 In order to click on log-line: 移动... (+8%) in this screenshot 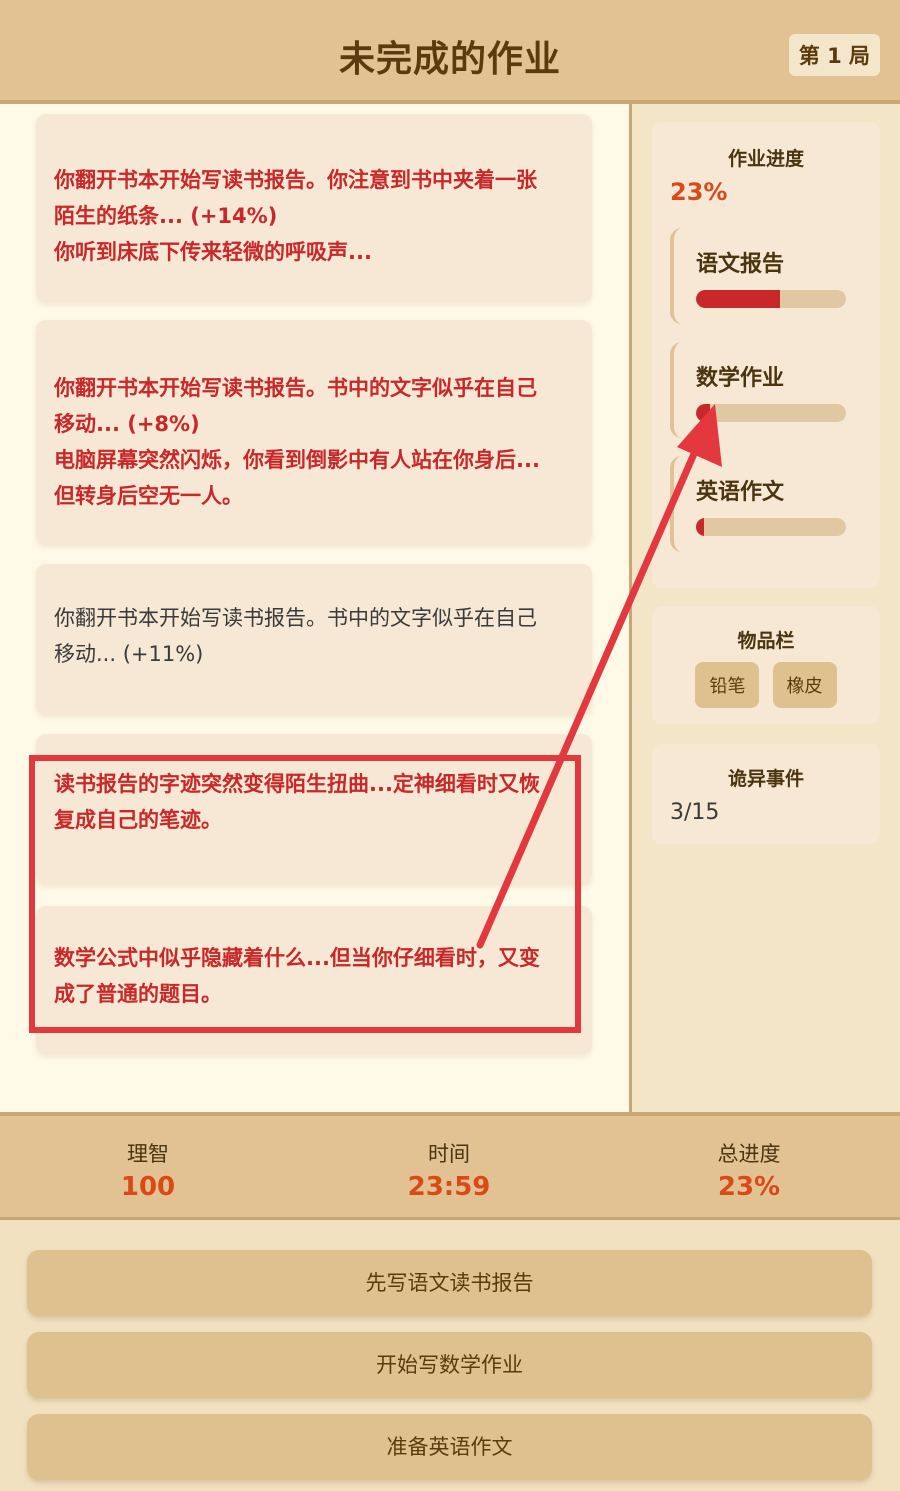, I will do `click(127, 424)`.